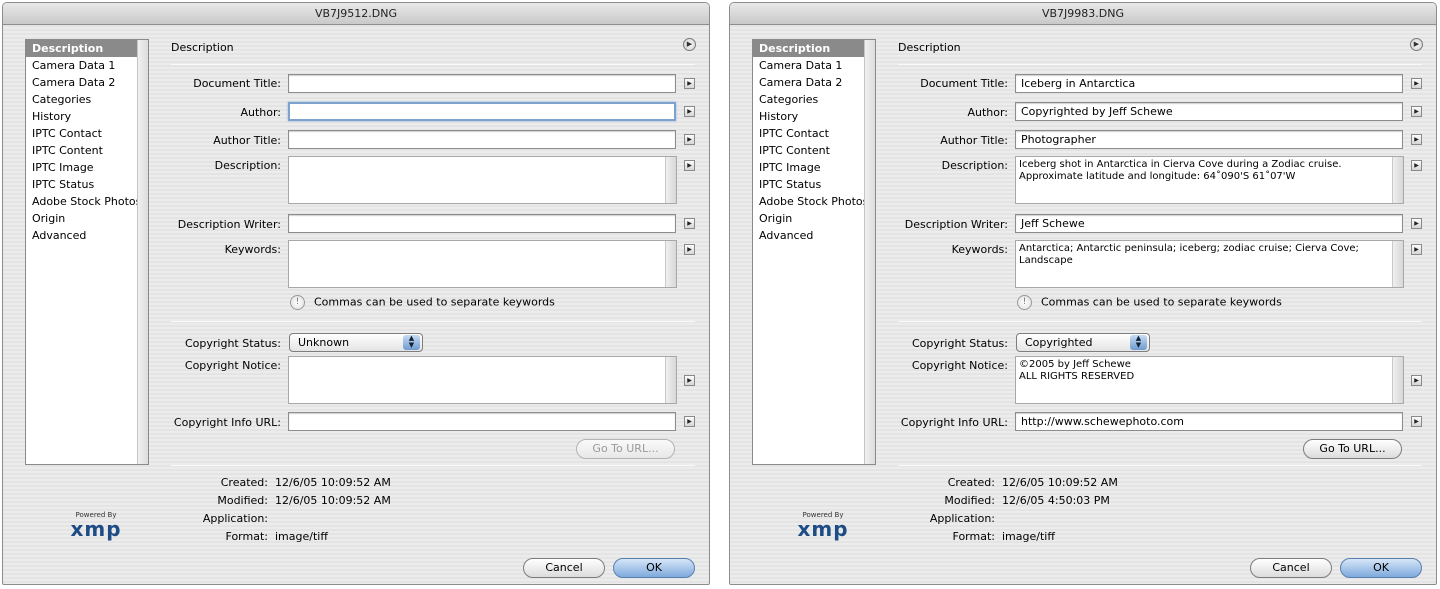  I want to click on copyright-status-select: Unknown ▲ ▼, so click(356, 342).